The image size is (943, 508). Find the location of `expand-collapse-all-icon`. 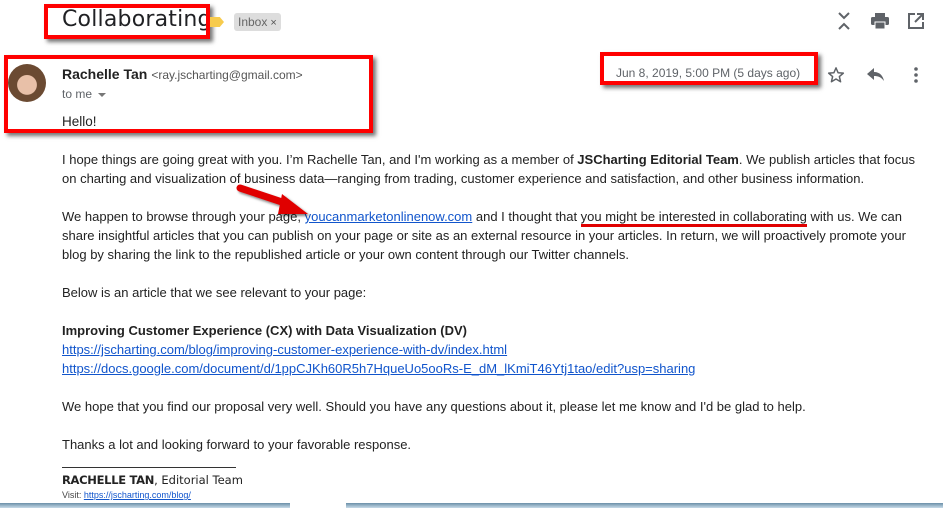

expand-collapse-all-icon is located at coordinates (844, 21).